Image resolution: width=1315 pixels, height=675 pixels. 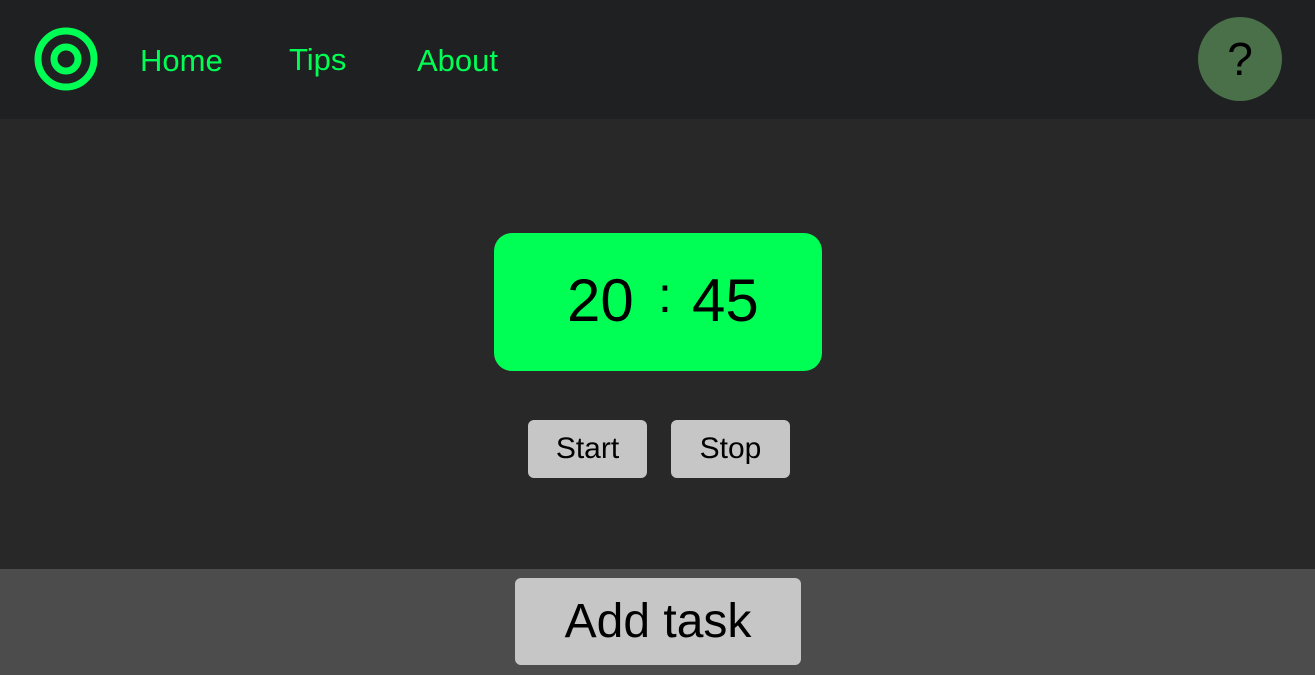 What do you see at coordinates (587, 449) in the screenshot?
I see `start-button: Start` at bounding box center [587, 449].